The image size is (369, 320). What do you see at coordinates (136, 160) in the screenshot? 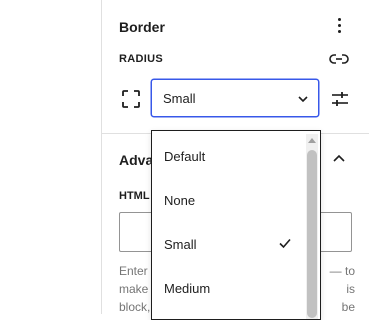
I see `advanced-section-title: Adva` at bounding box center [136, 160].